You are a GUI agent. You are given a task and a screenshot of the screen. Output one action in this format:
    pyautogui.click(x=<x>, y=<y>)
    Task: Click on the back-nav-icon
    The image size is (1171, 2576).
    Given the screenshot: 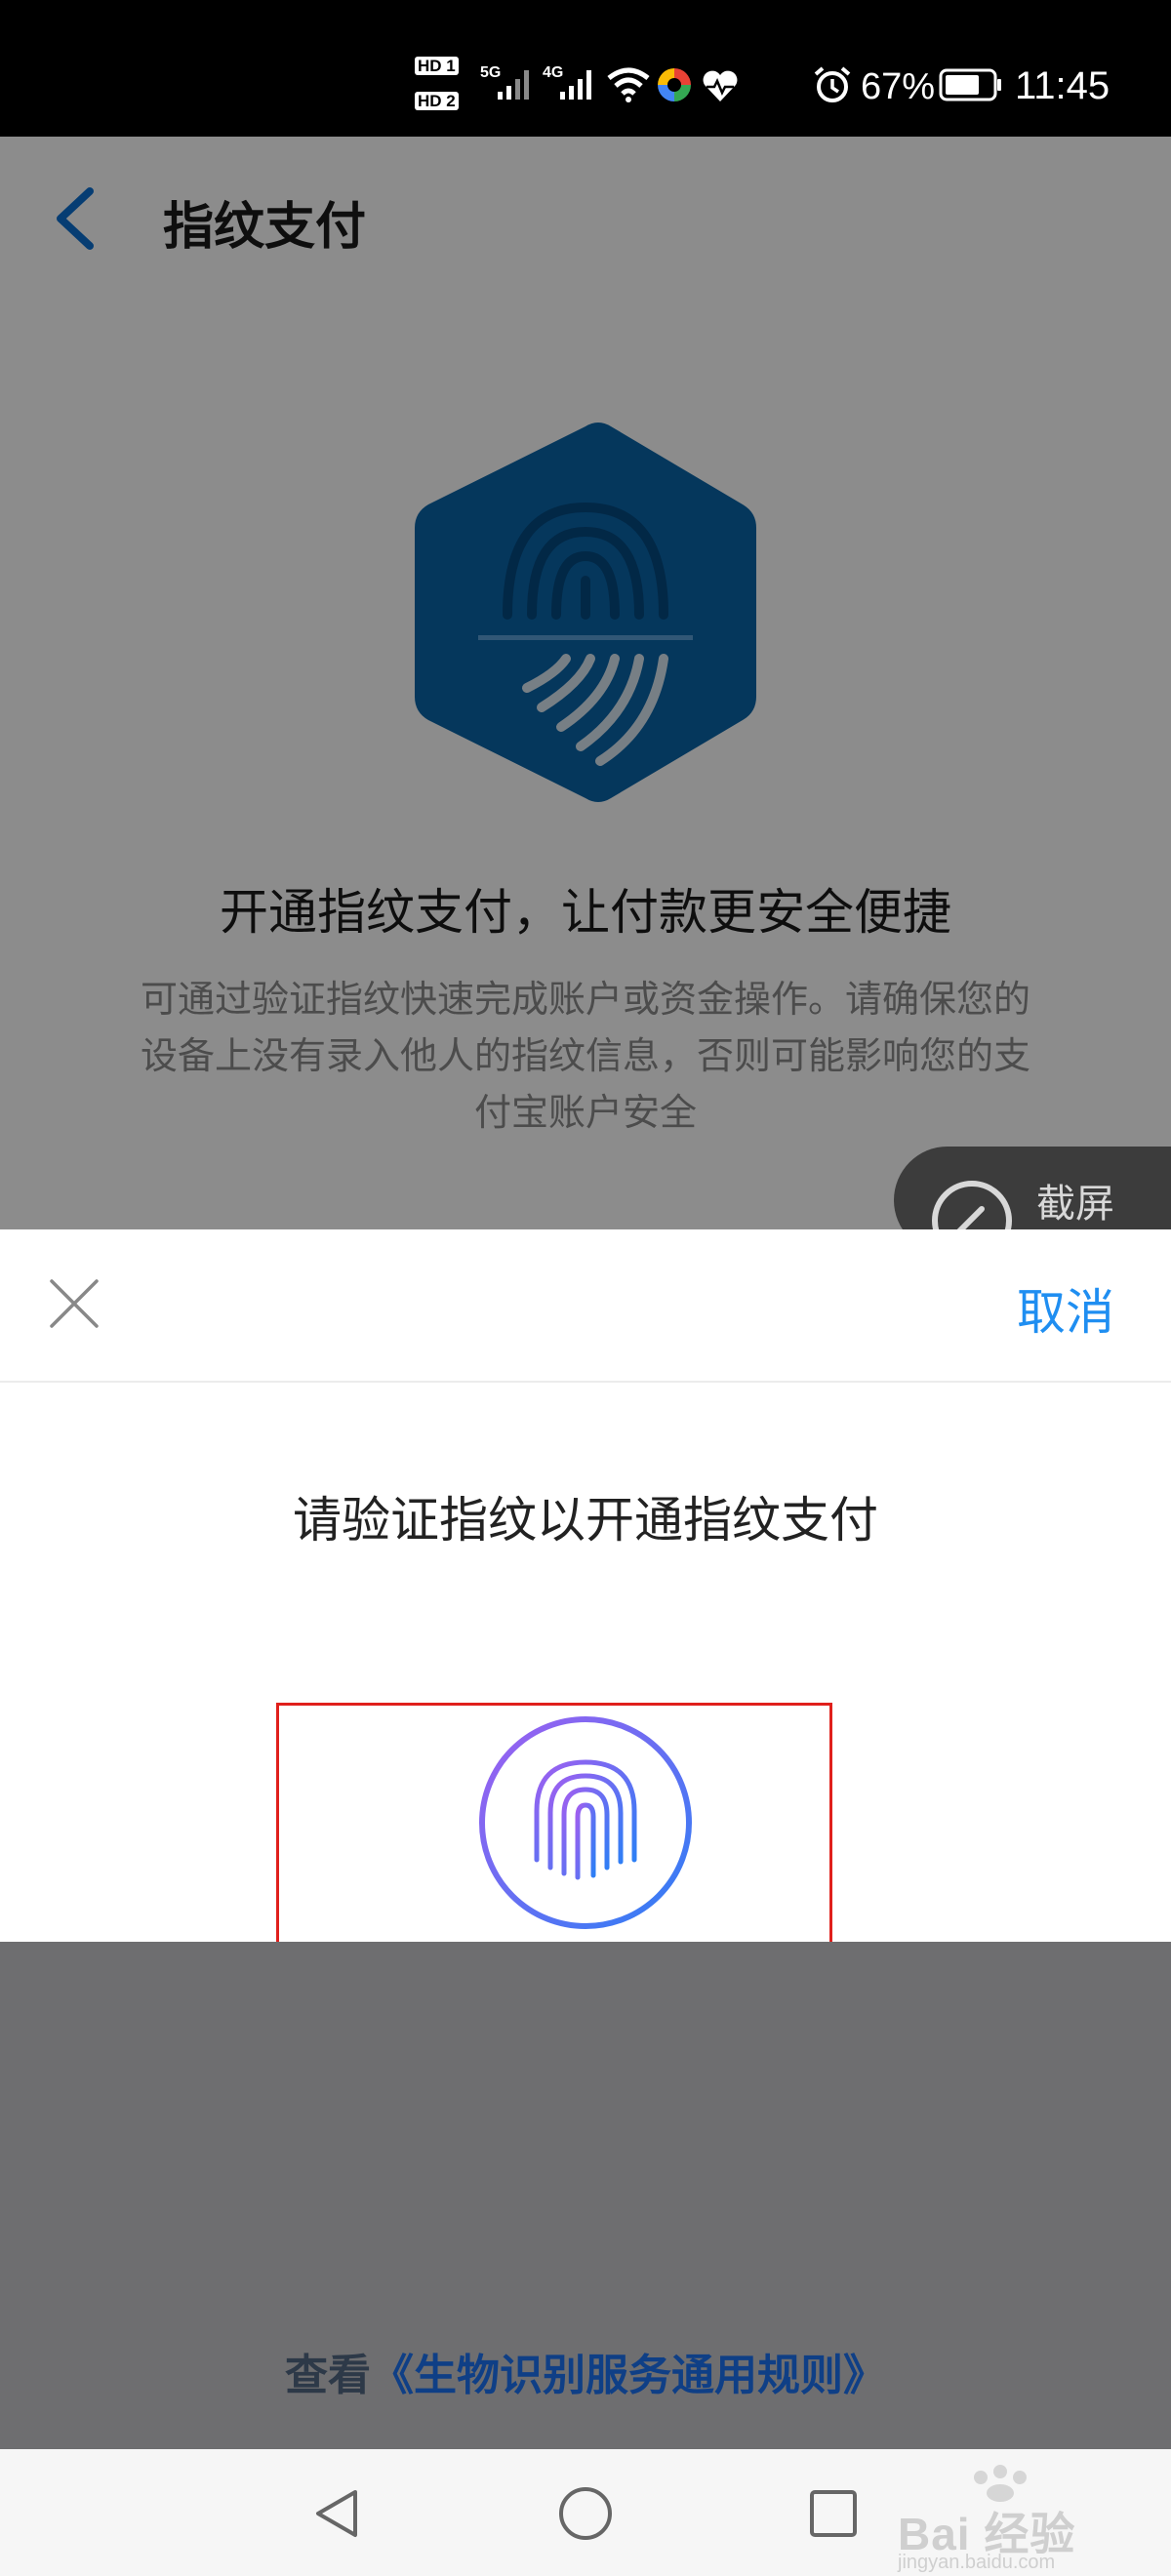 What is the action you would take?
    pyautogui.click(x=337, y=2513)
    